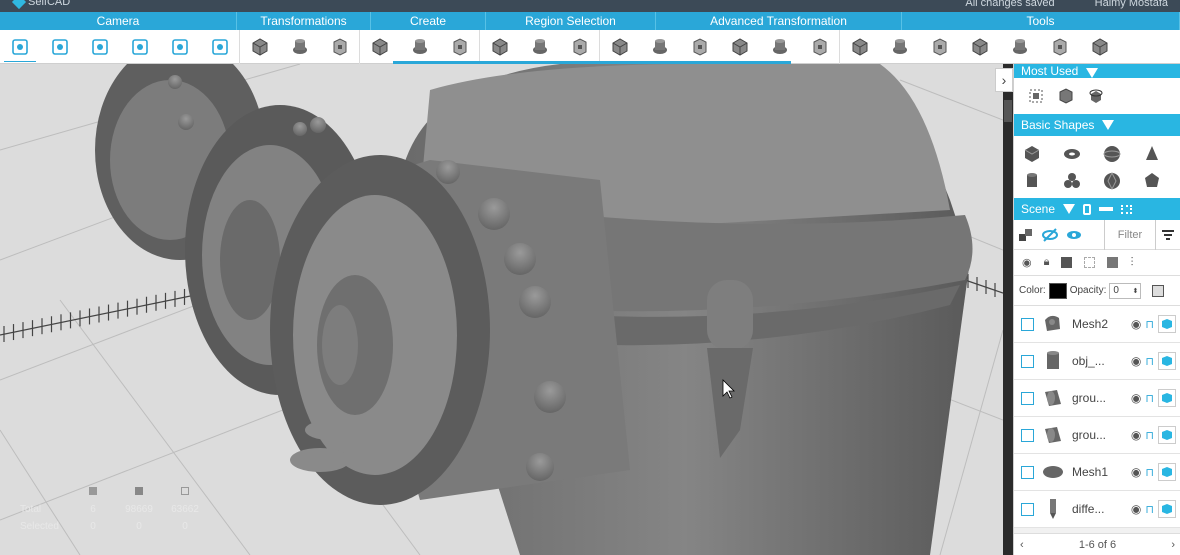  Describe the element at coordinates (220, 46) in the screenshot. I see `camera-view-button` at that location.